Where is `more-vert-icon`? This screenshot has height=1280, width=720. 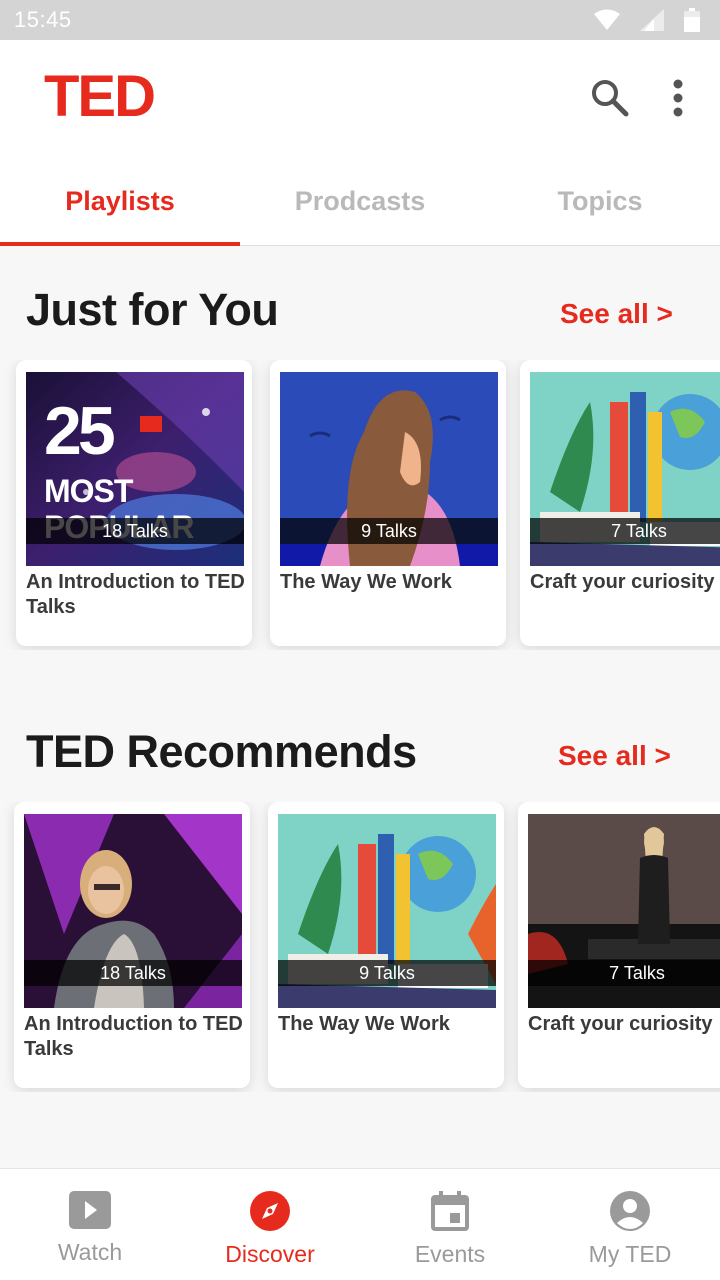 more-vert-icon is located at coordinates (678, 98).